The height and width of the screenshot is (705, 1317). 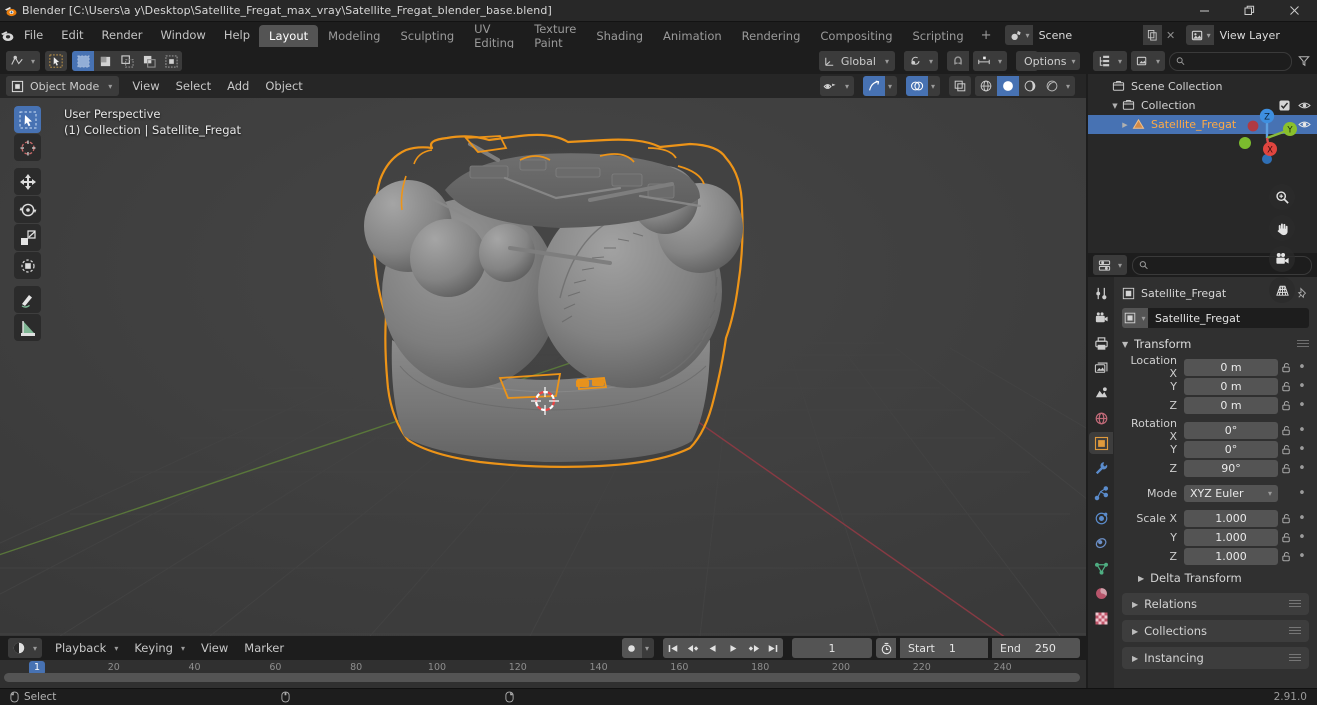 I want to click on frame-start-field: Start 1, so click(x=944, y=648).